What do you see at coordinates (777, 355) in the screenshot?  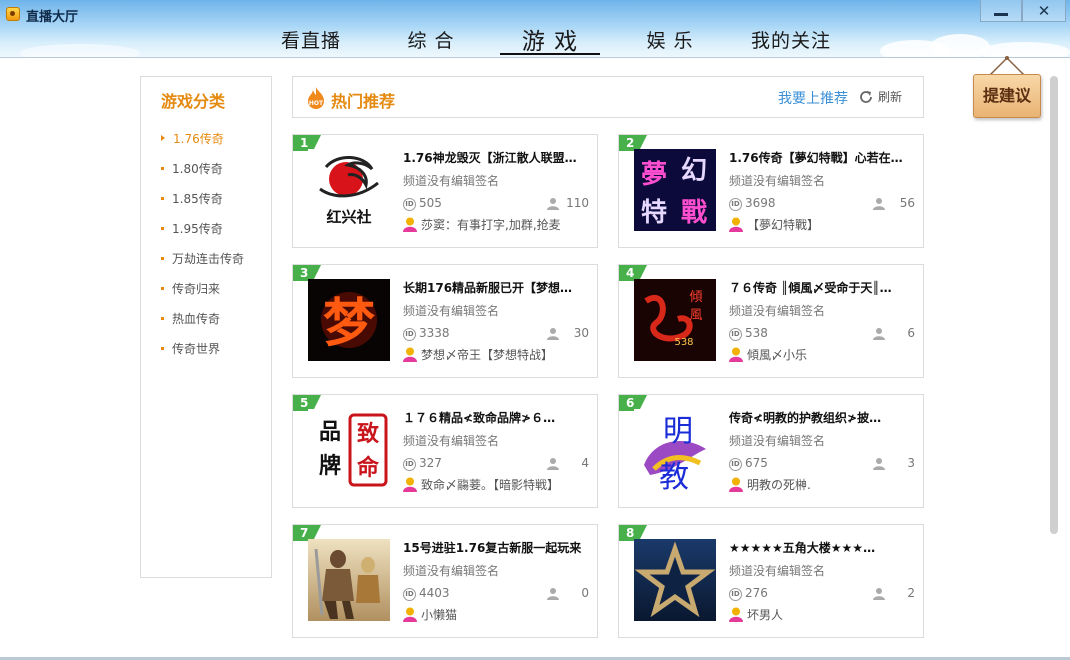 I see `host-name: 傾風〆小乐` at bounding box center [777, 355].